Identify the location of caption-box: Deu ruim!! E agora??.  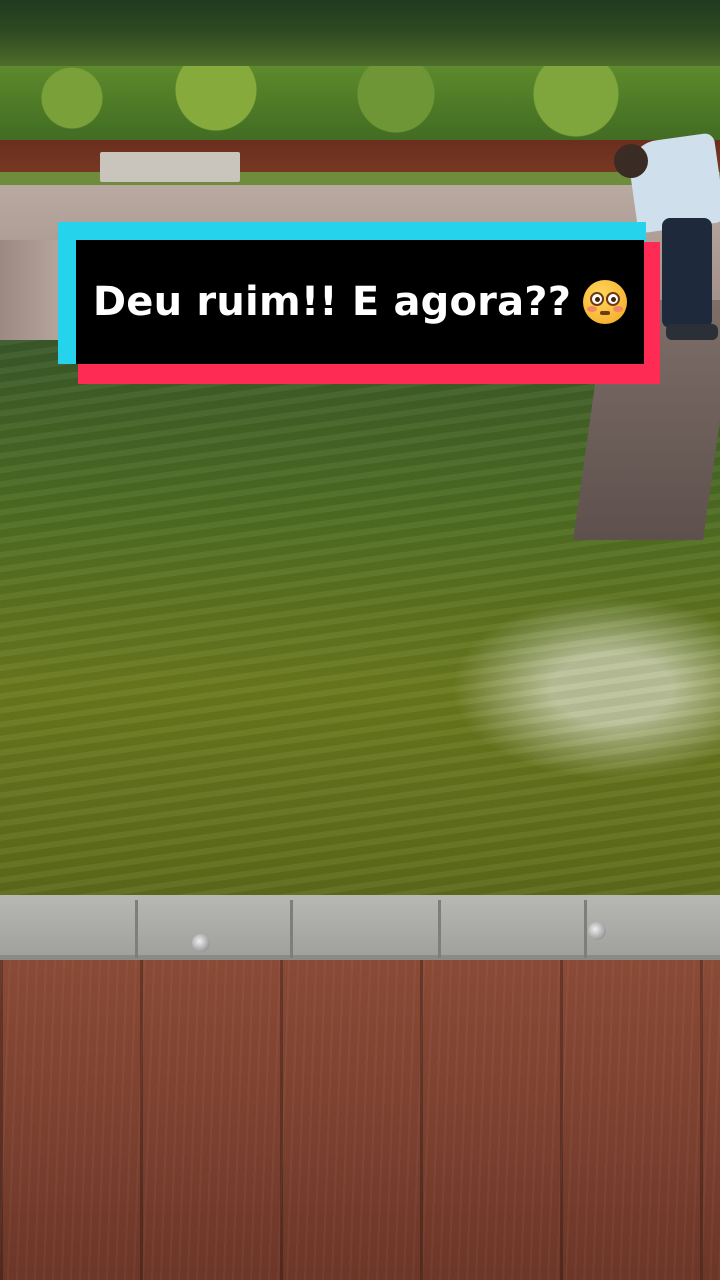
(360, 302).